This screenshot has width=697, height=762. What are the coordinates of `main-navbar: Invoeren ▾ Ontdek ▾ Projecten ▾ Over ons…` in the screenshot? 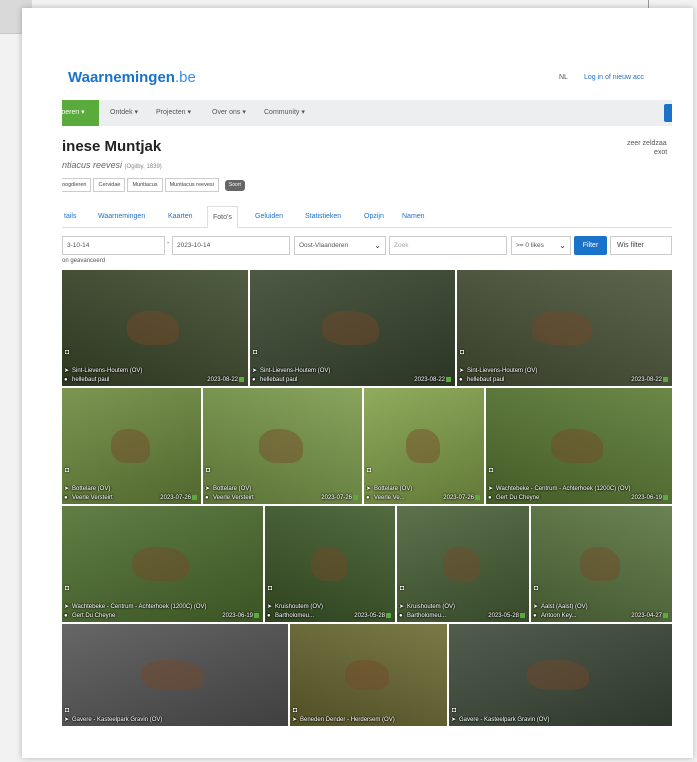 It's located at (367, 113).